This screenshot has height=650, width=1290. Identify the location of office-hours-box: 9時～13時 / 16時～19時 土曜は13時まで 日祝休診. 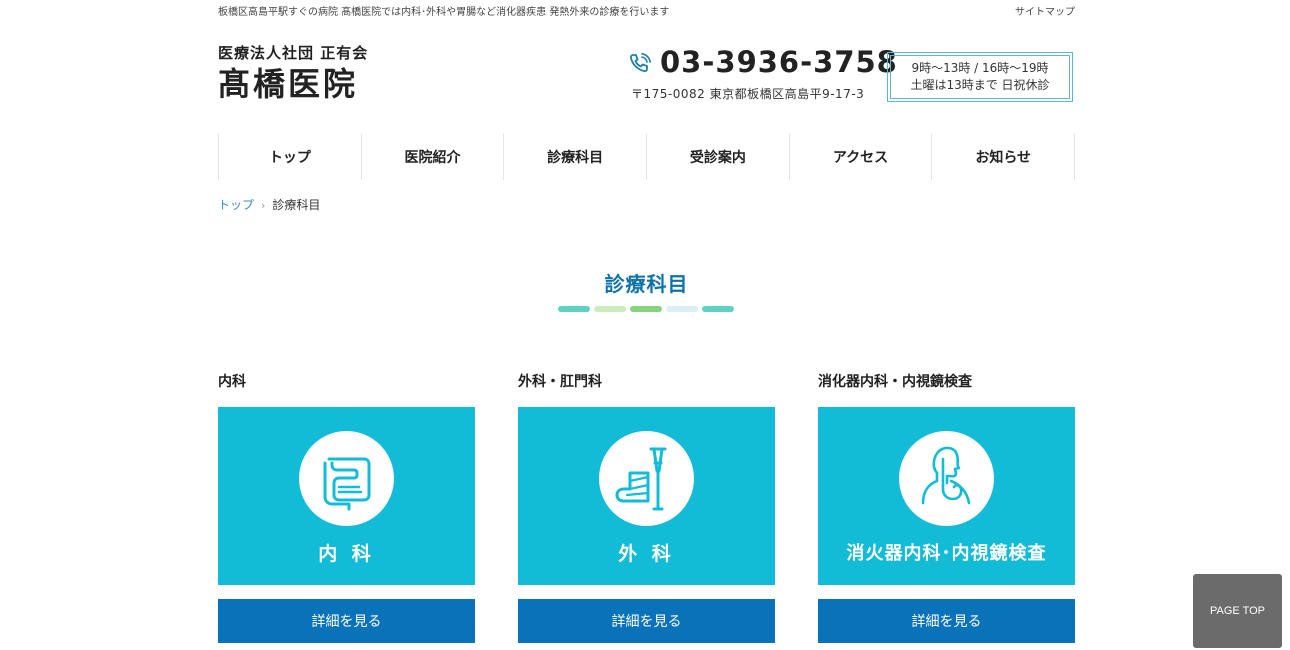
(980, 77).